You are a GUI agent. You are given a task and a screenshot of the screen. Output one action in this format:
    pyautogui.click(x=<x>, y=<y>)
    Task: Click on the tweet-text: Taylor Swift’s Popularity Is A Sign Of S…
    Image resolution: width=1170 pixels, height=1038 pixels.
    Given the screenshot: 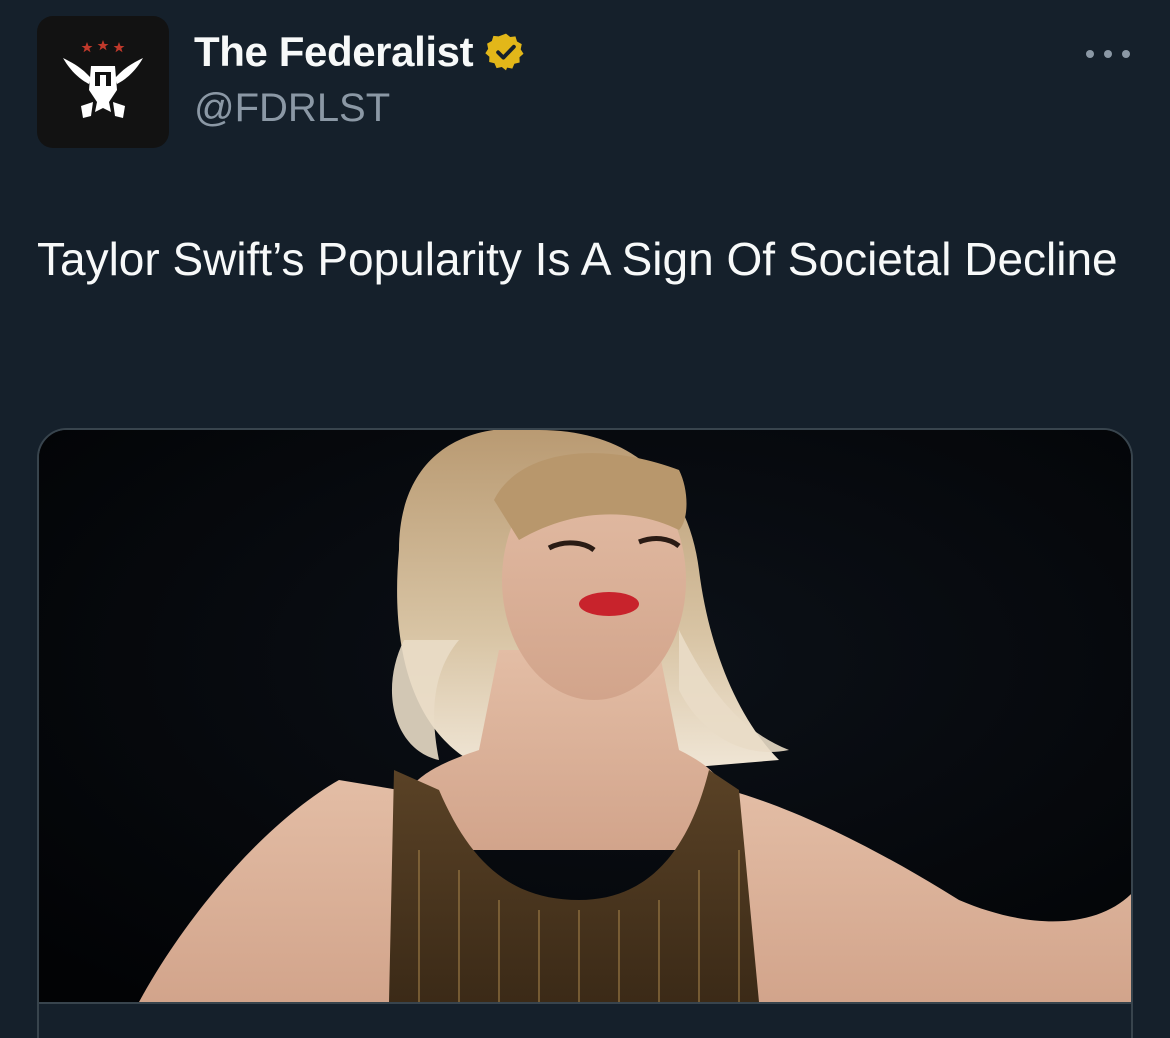 What is the action you would take?
    pyautogui.click(x=577, y=259)
    